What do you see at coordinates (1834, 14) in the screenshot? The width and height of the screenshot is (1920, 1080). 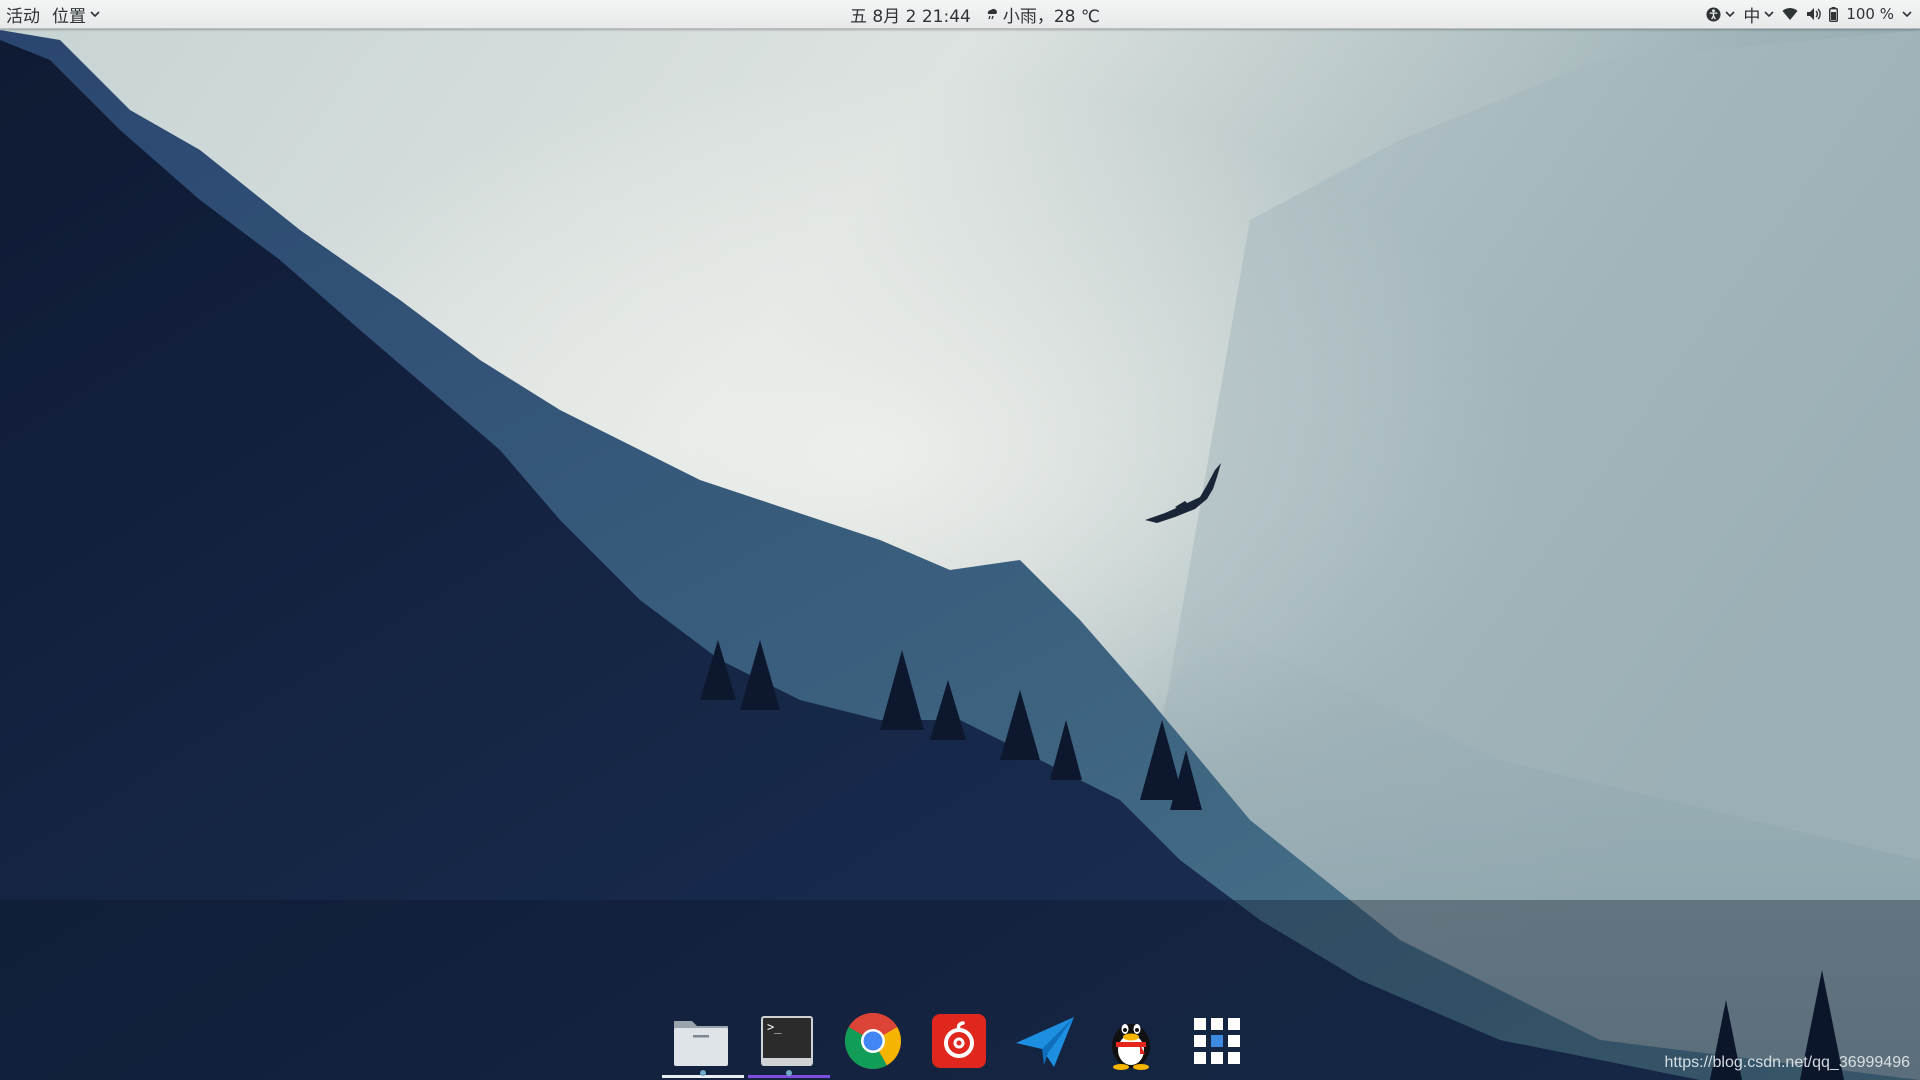 I see `battery-icon` at bounding box center [1834, 14].